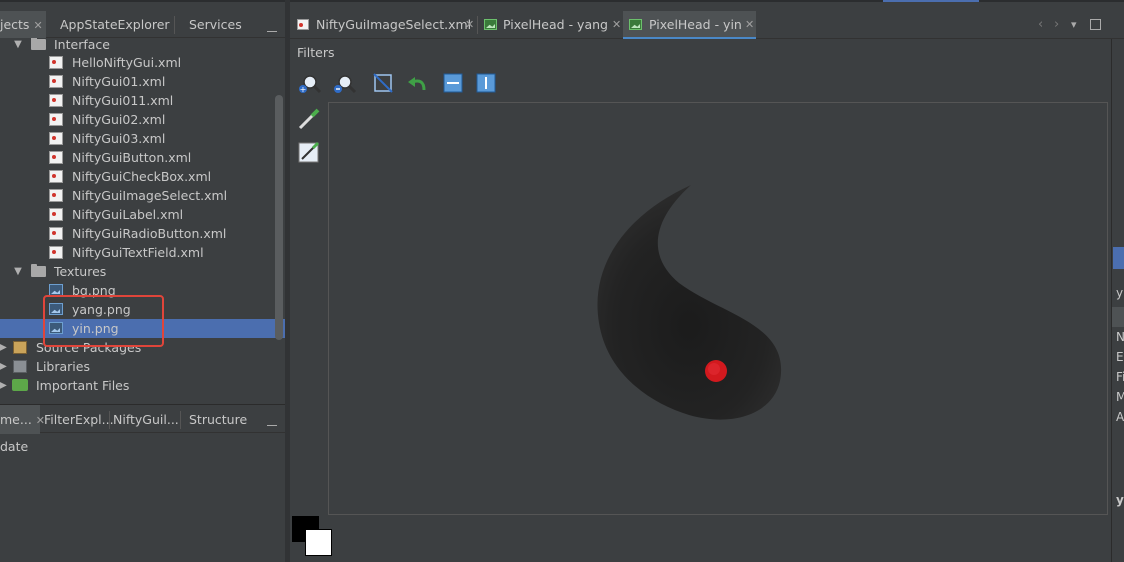  I want to click on undo-icon, so click(417, 84).